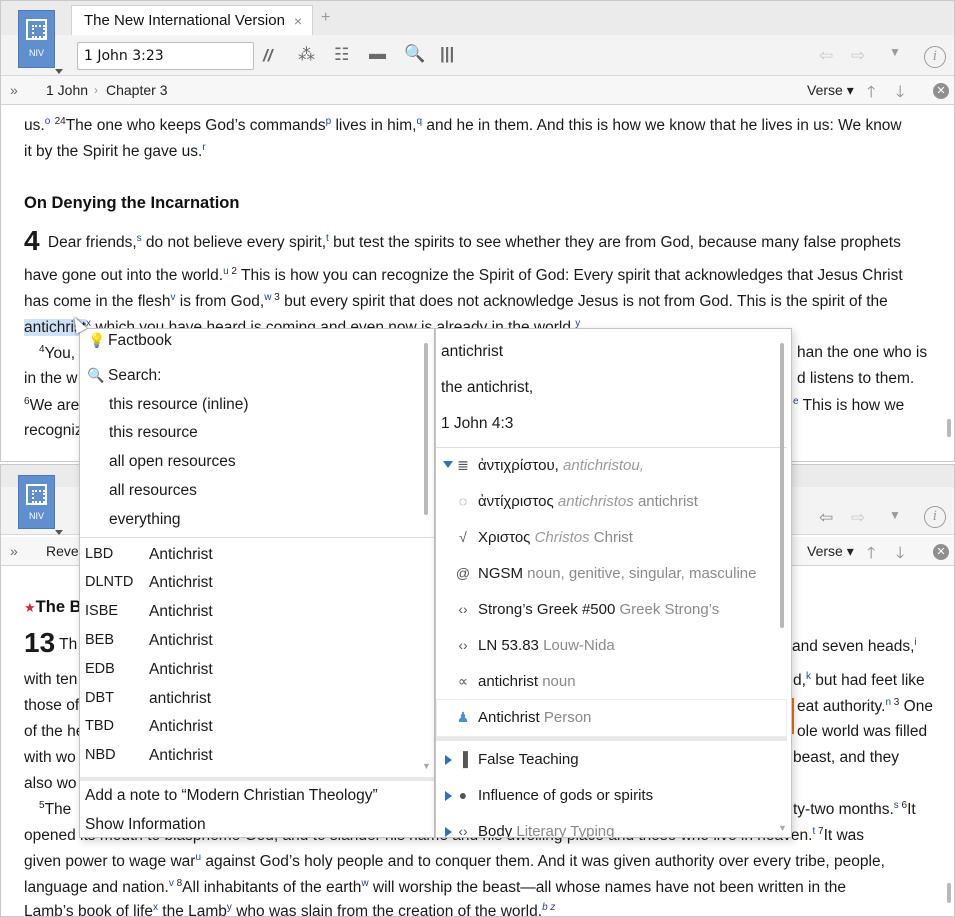 The image size is (955, 917). Describe the element at coordinates (508, 645) in the screenshot. I see `row-main: LN 53.83` at that location.